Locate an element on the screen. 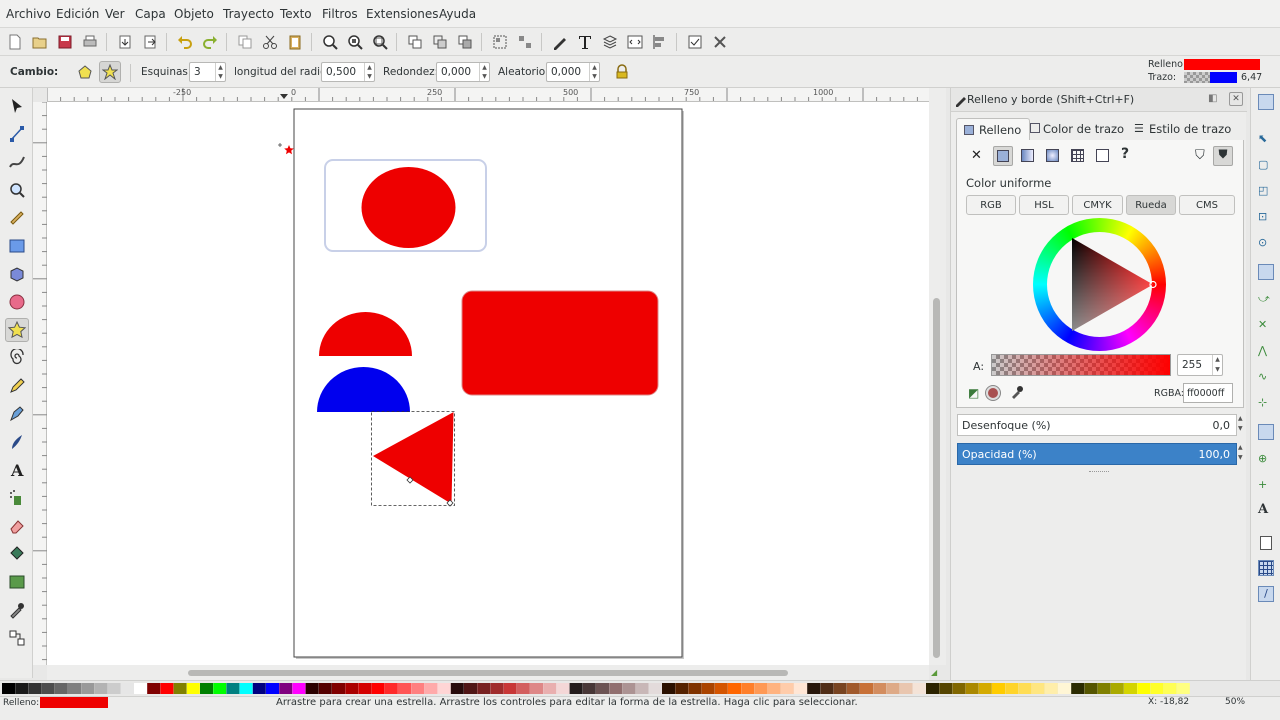  alpha-spinbox: 255 ▲ ▼ is located at coordinates (1200, 365).